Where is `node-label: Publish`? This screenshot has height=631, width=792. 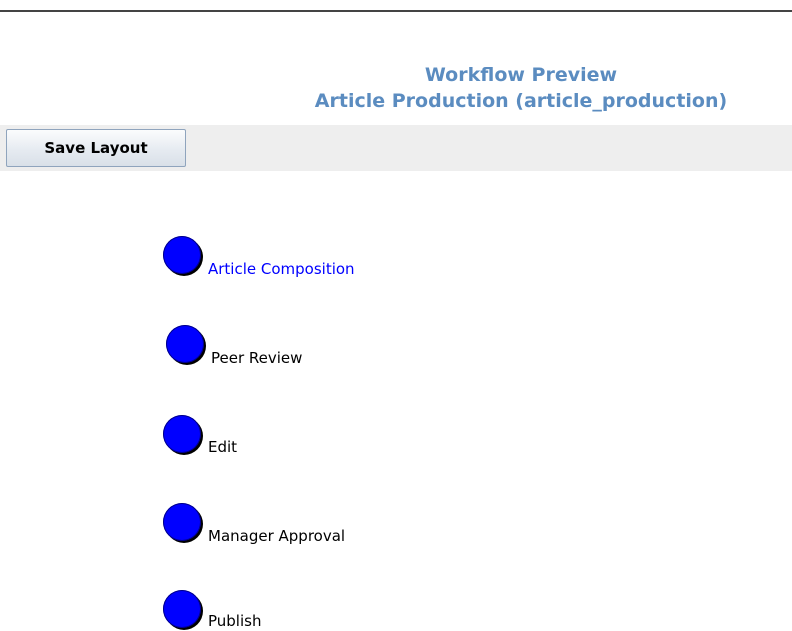
node-label: Publish is located at coordinates (234, 621).